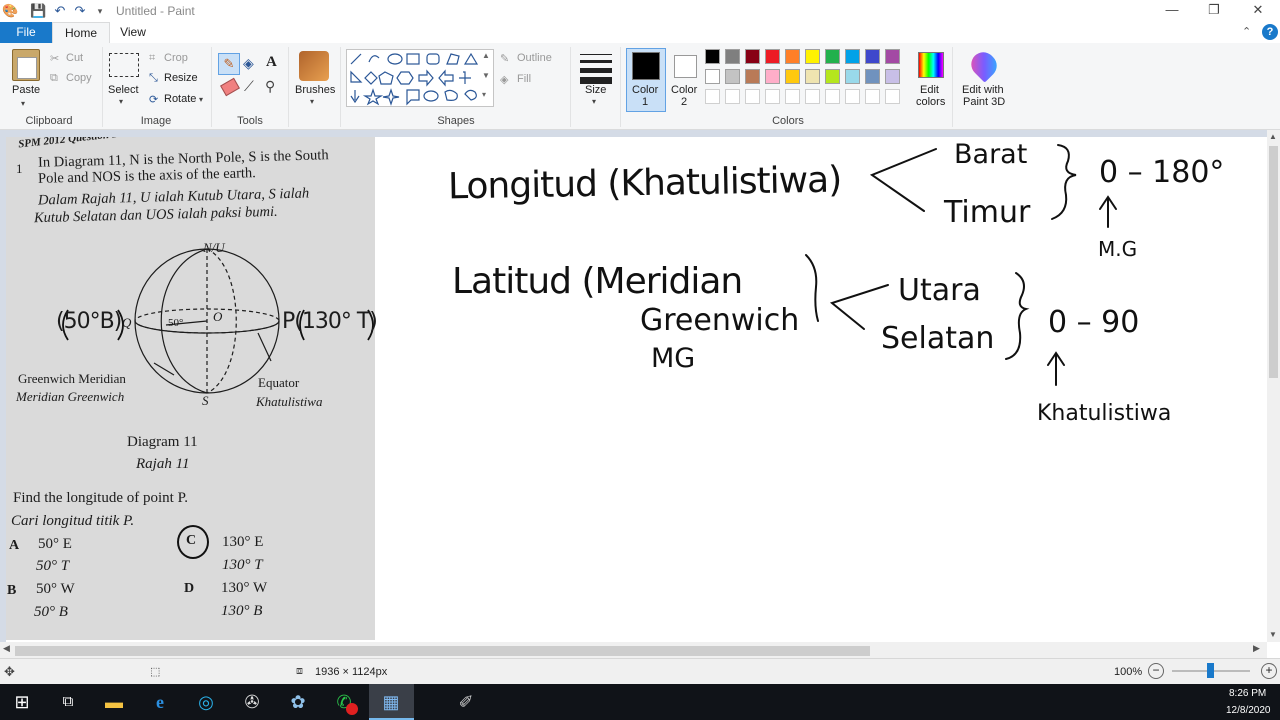  I want to click on color2-label: Color, so click(684, 90).